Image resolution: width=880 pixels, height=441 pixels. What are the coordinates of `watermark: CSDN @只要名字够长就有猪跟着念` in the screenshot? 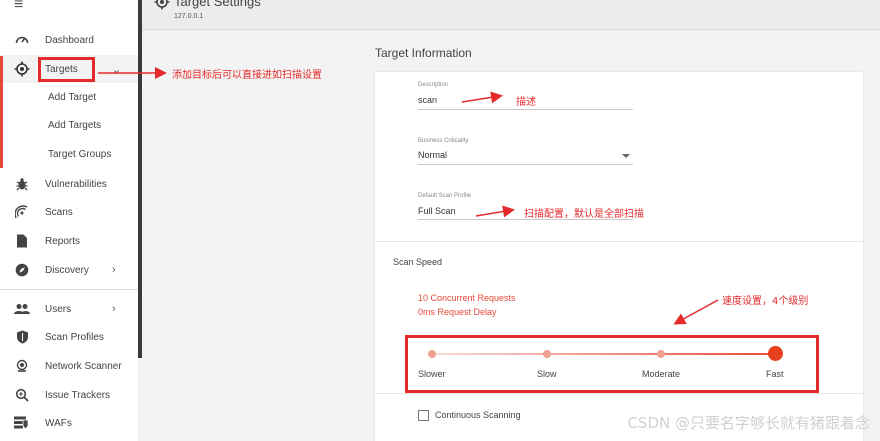 It's located at (748, 423).